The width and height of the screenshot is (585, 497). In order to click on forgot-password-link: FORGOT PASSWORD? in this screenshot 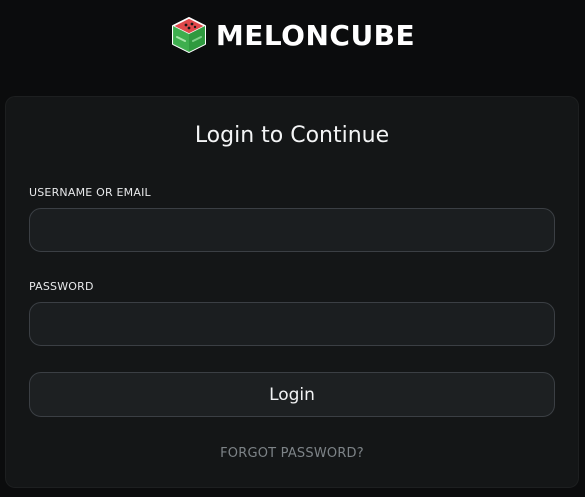, I will do `click(292, 453)`.